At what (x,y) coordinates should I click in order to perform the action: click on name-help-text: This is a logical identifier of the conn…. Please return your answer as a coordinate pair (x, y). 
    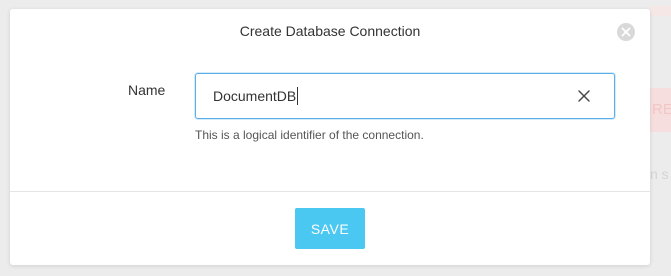
    Looking at the image, I should click on (309, 135).